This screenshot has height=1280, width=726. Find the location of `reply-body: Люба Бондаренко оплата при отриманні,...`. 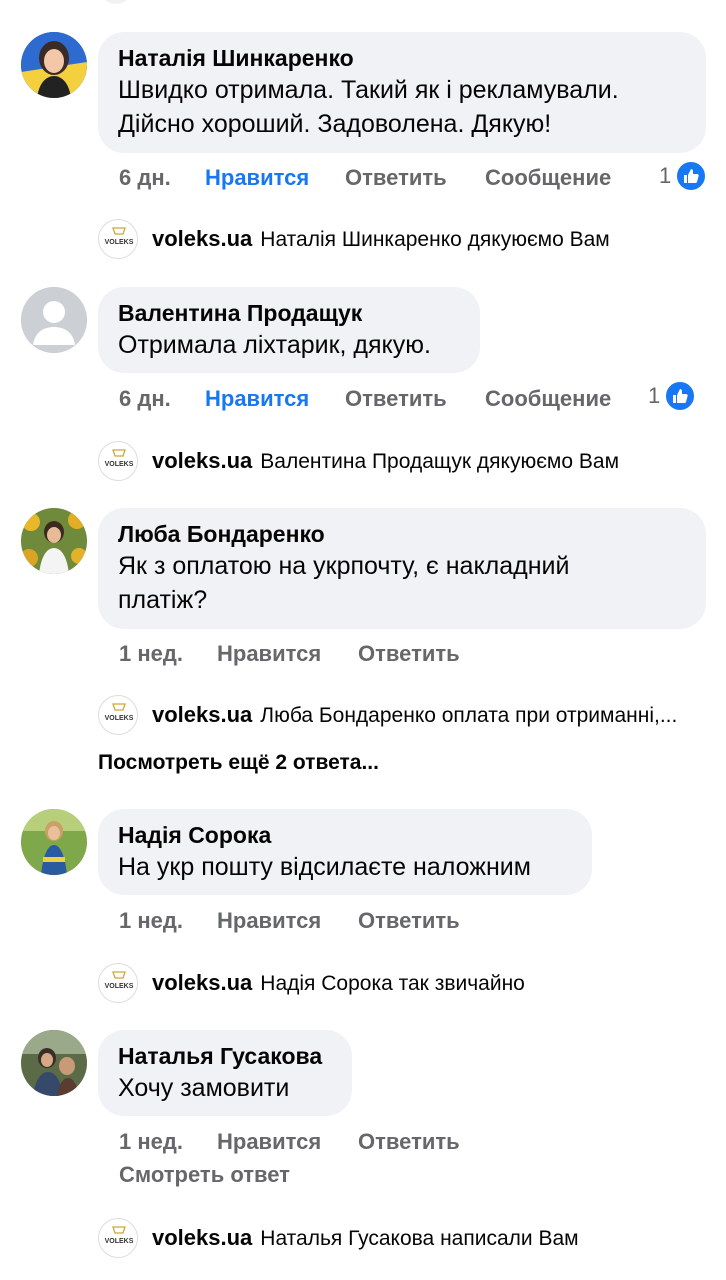

reply-body: Люба Бондаренко оплата при отриманні,... is located at coordinates (469, 715).